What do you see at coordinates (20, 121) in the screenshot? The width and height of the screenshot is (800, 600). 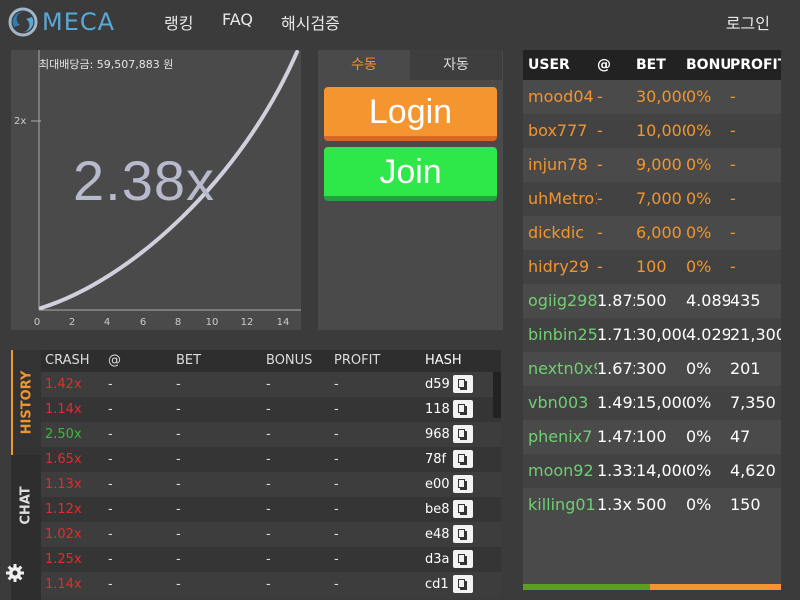 I see `y-tick-label: 2x` at bounding box center [20, 121].